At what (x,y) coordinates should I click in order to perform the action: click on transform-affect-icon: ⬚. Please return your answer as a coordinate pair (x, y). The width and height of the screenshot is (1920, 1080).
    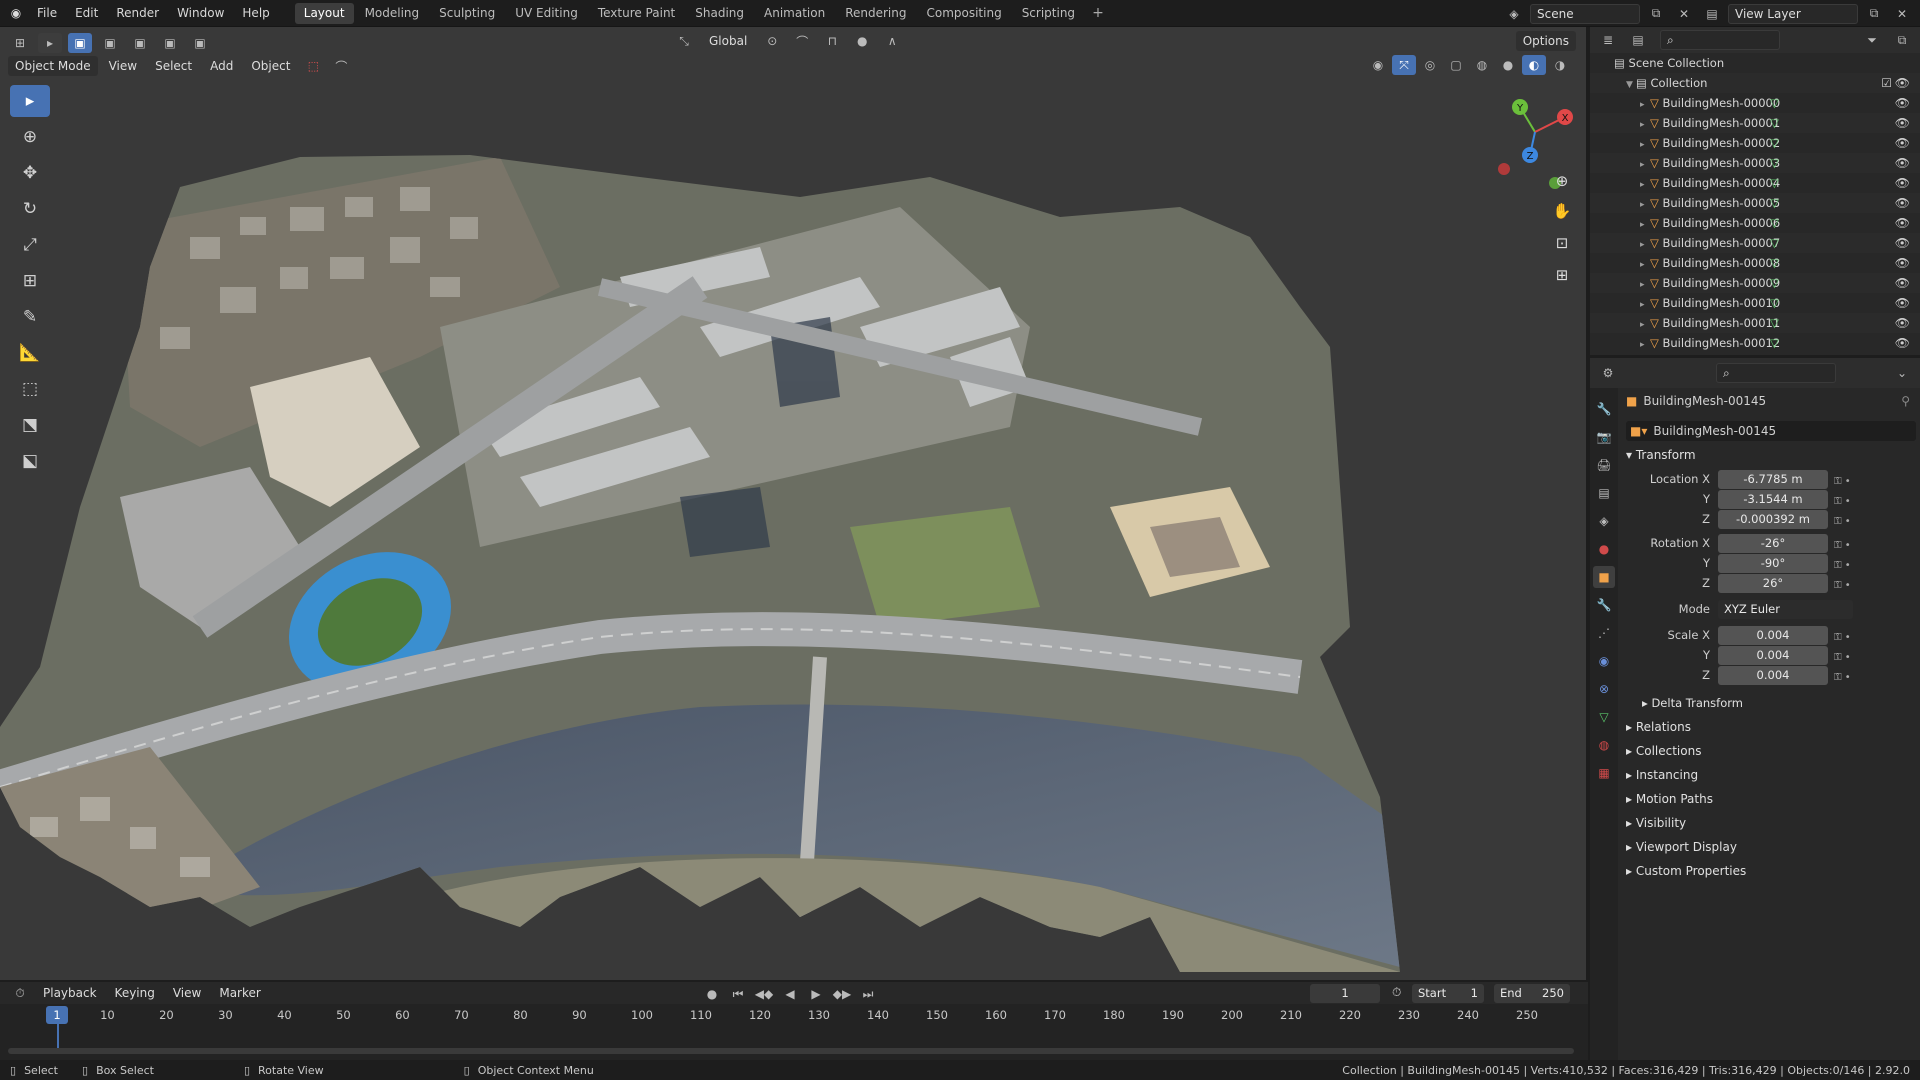
    Looking at the image, I should click on (313, 66).